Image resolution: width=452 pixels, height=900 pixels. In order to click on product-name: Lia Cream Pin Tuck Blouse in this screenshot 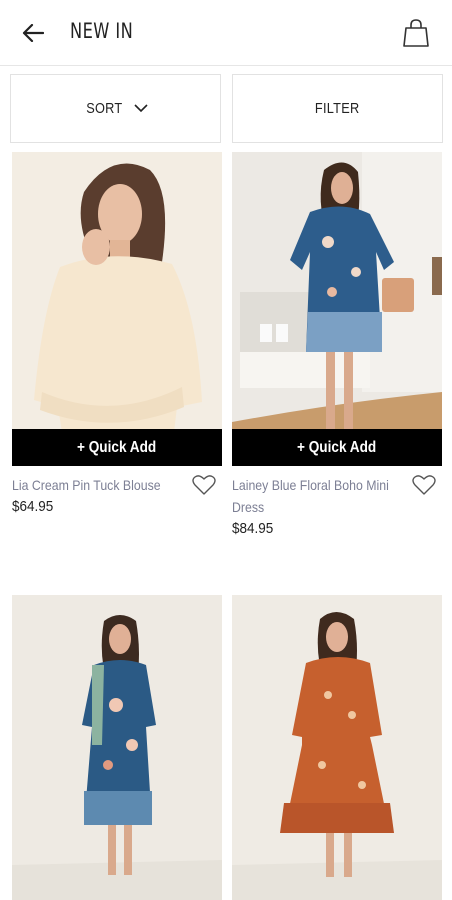, I will do `click(97, 485)`.